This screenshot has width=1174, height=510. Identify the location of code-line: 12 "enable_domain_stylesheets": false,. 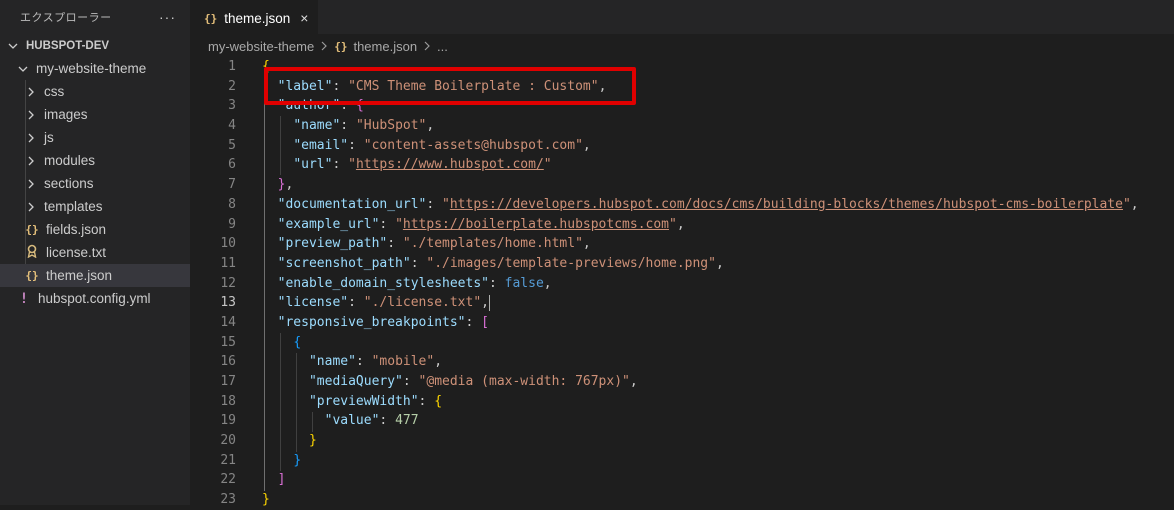
(682, 284).